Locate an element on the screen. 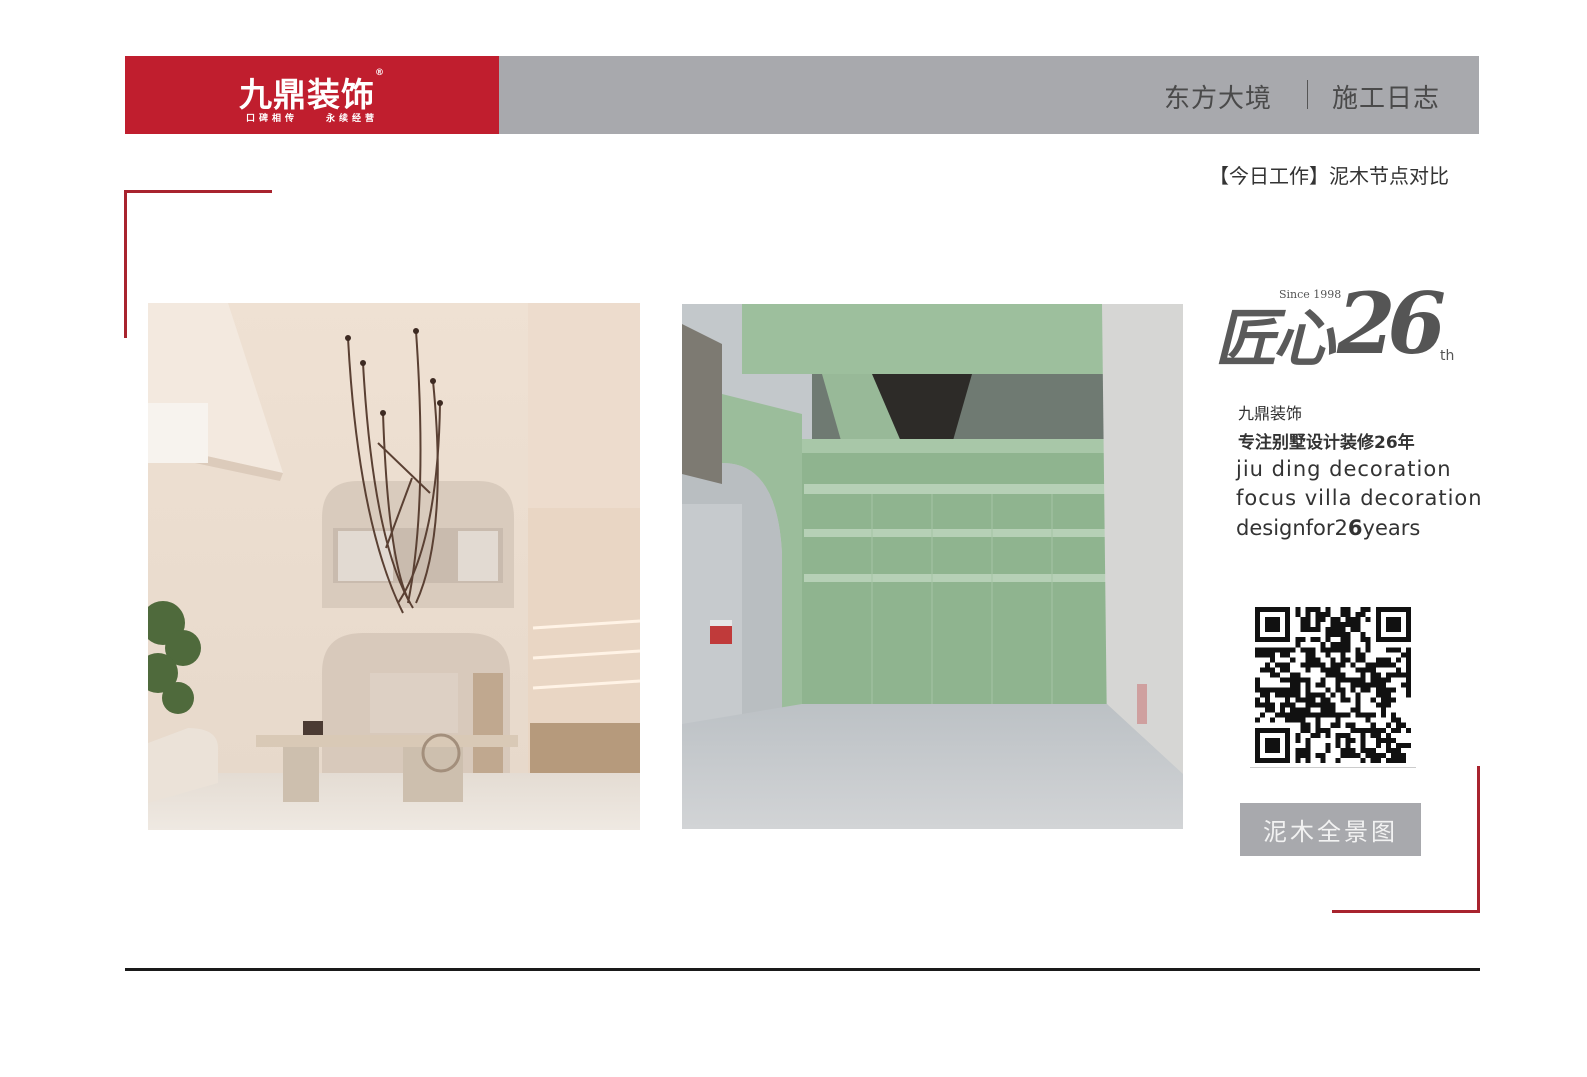  corner-frame-top-left-vertical is located at coordinates (125, 264).